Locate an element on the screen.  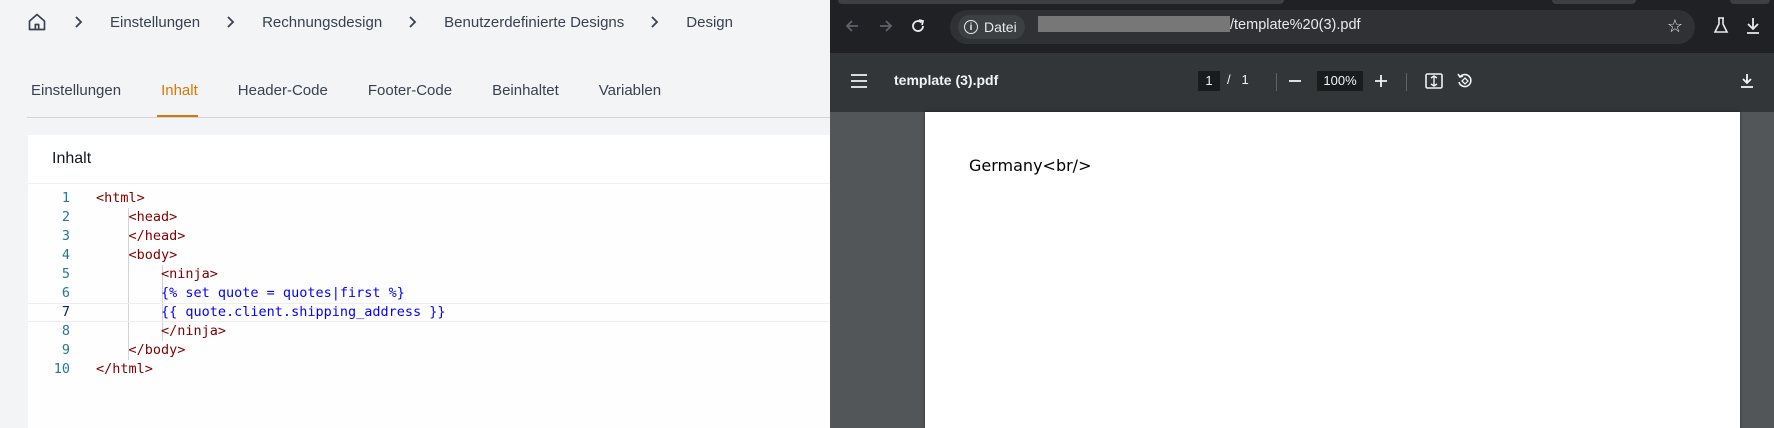
tab-beinhaltet: Beinhaltet is located at coordinates (523, 93).